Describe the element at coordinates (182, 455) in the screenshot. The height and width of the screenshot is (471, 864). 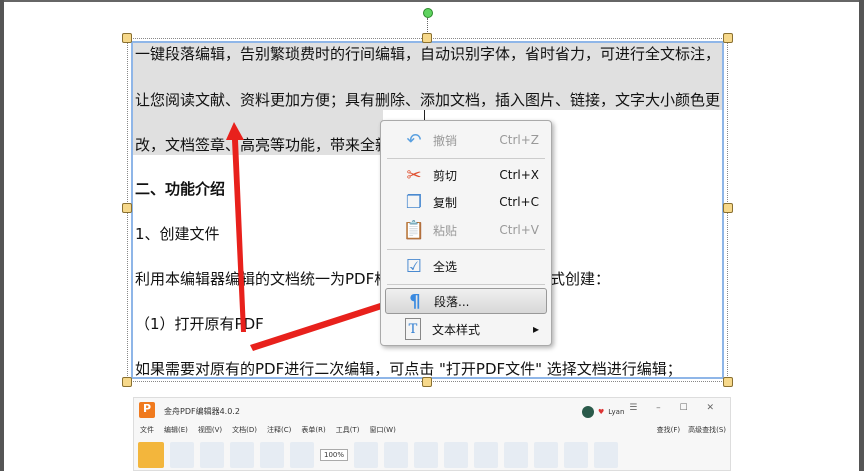
I see `save-icon` at that location.